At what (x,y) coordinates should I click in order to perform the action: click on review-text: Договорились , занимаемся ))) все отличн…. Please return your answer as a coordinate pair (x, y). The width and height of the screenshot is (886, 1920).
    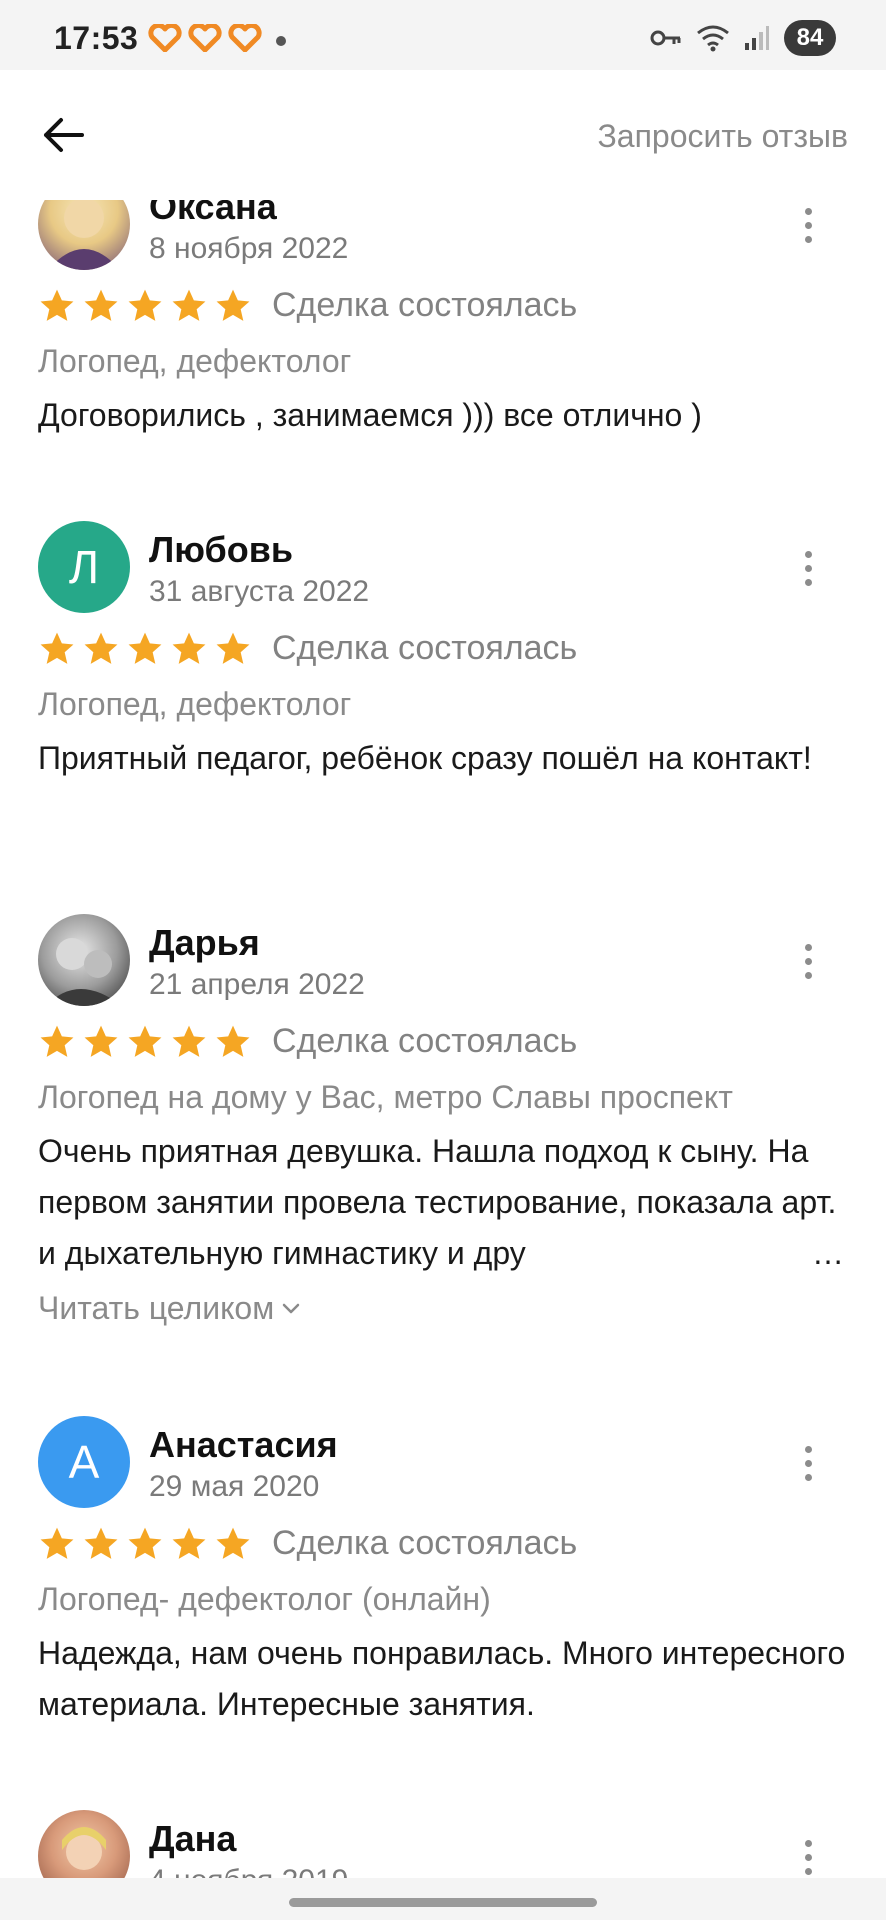
    Looking at the image, I should click on (370, 415).